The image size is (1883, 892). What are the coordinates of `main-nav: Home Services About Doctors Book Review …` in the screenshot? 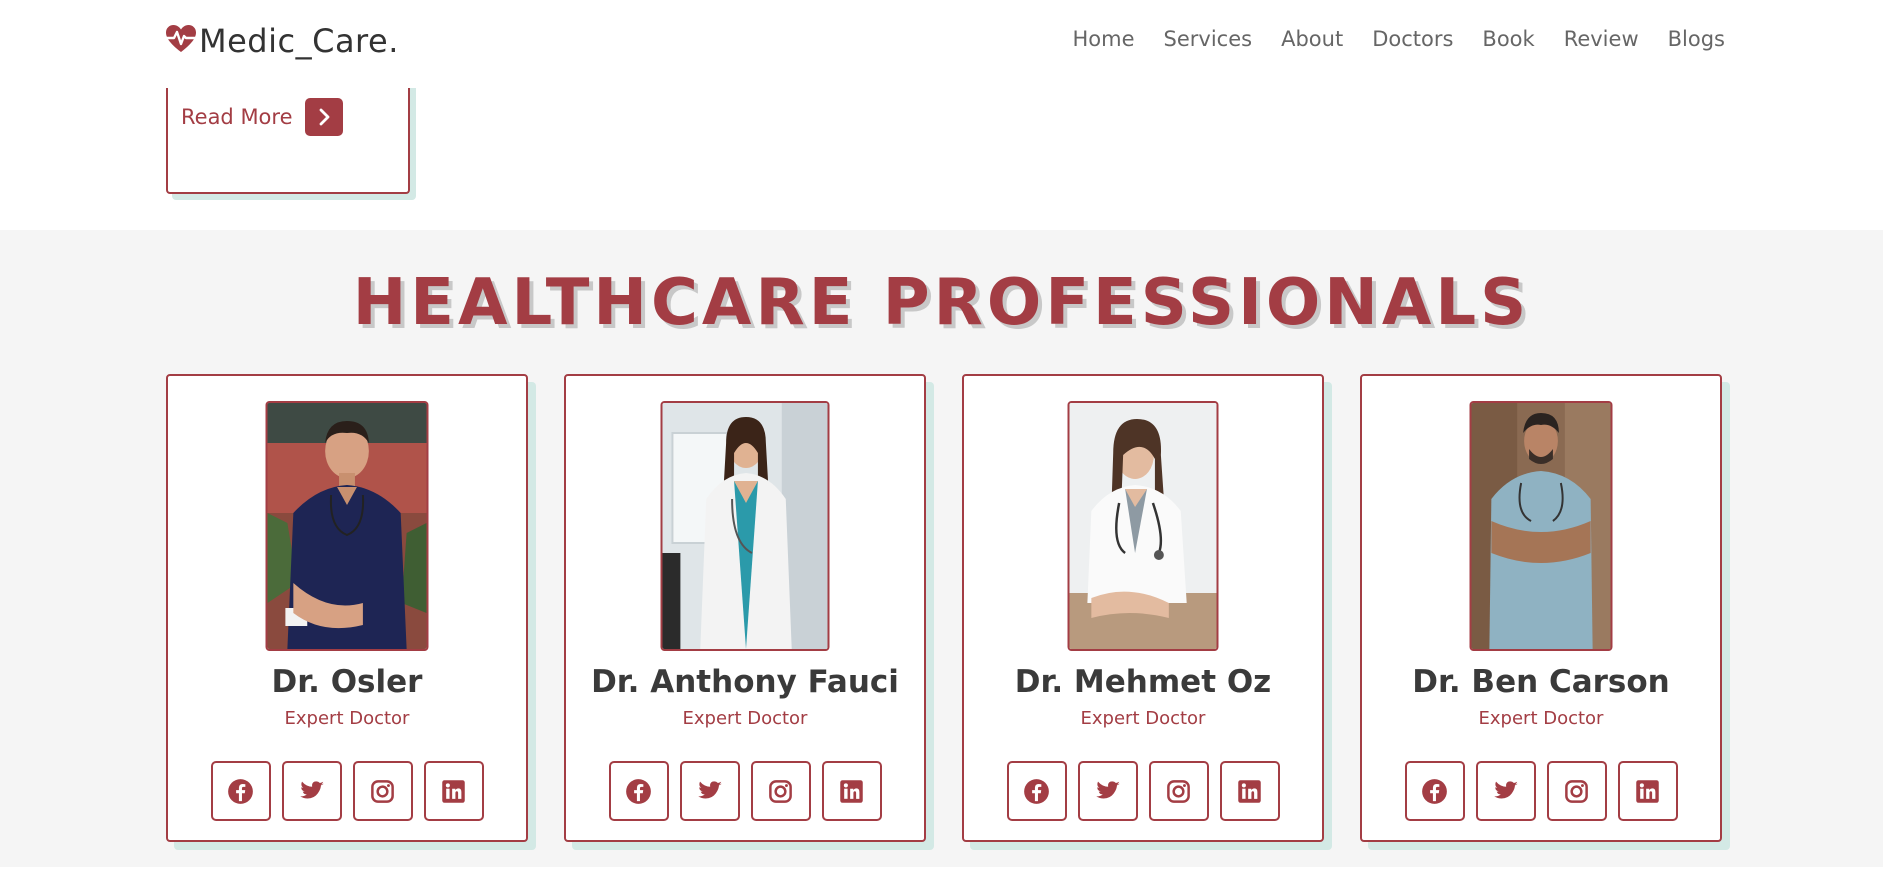 It's located at (1399, 39).